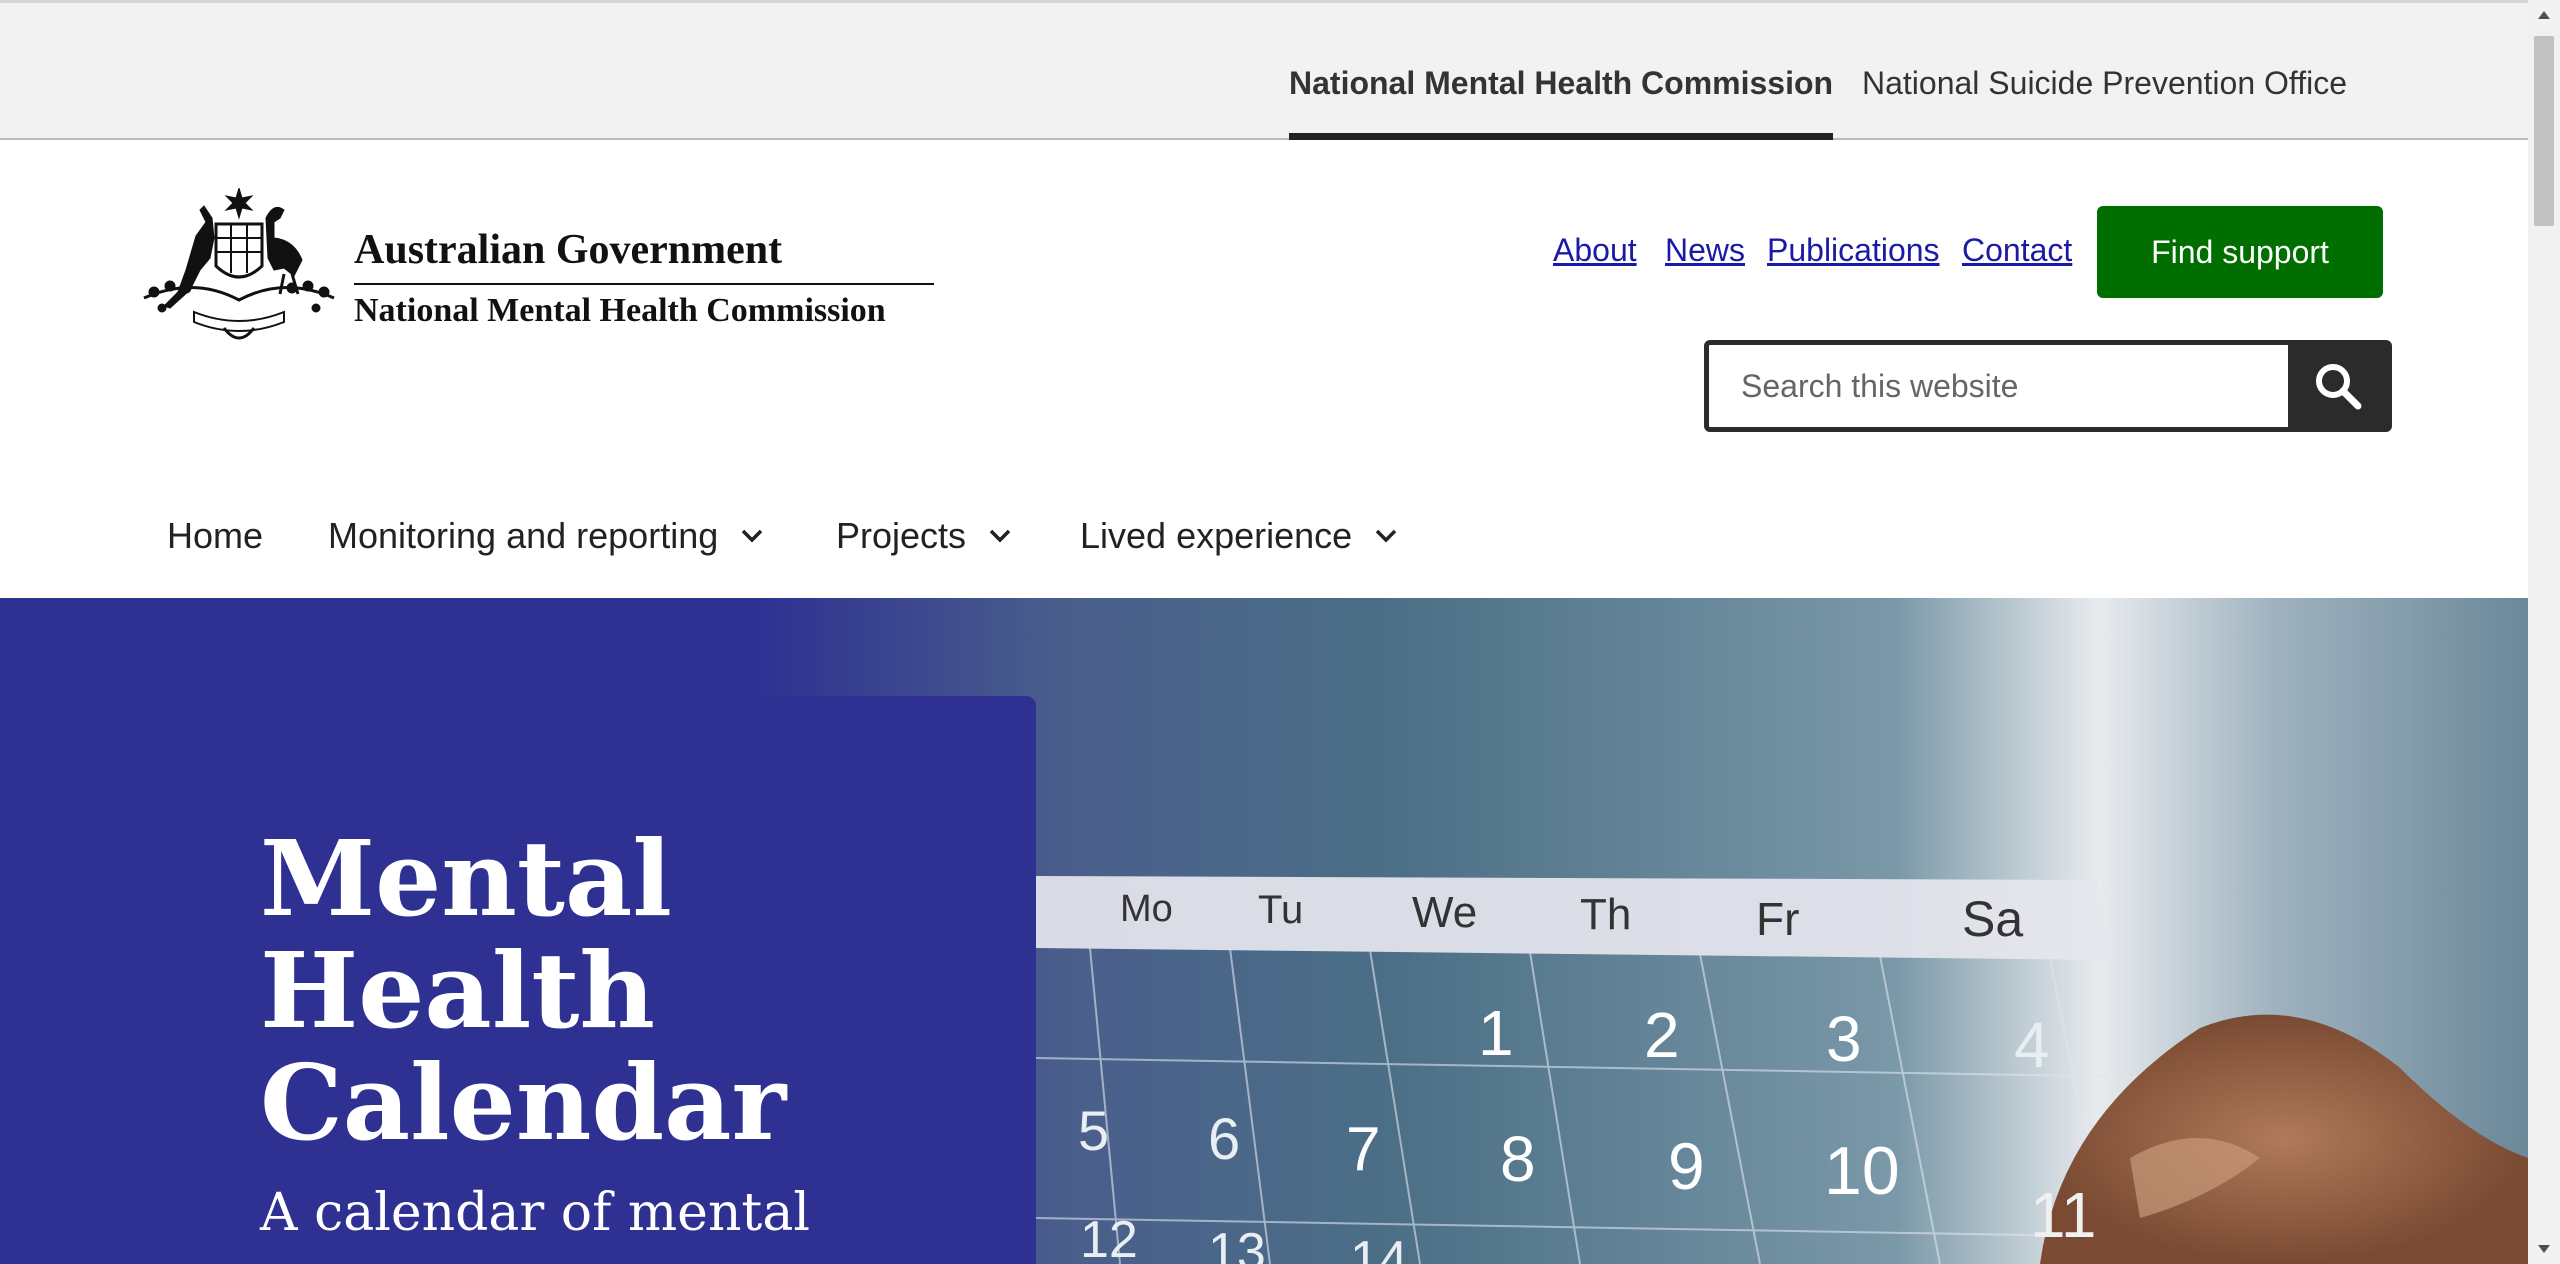 This screenshot has height=1264, width=2560. Describe the element at coordinates (1224, 1139) in the screenshot. I see `calendar-number: 6` at that location.